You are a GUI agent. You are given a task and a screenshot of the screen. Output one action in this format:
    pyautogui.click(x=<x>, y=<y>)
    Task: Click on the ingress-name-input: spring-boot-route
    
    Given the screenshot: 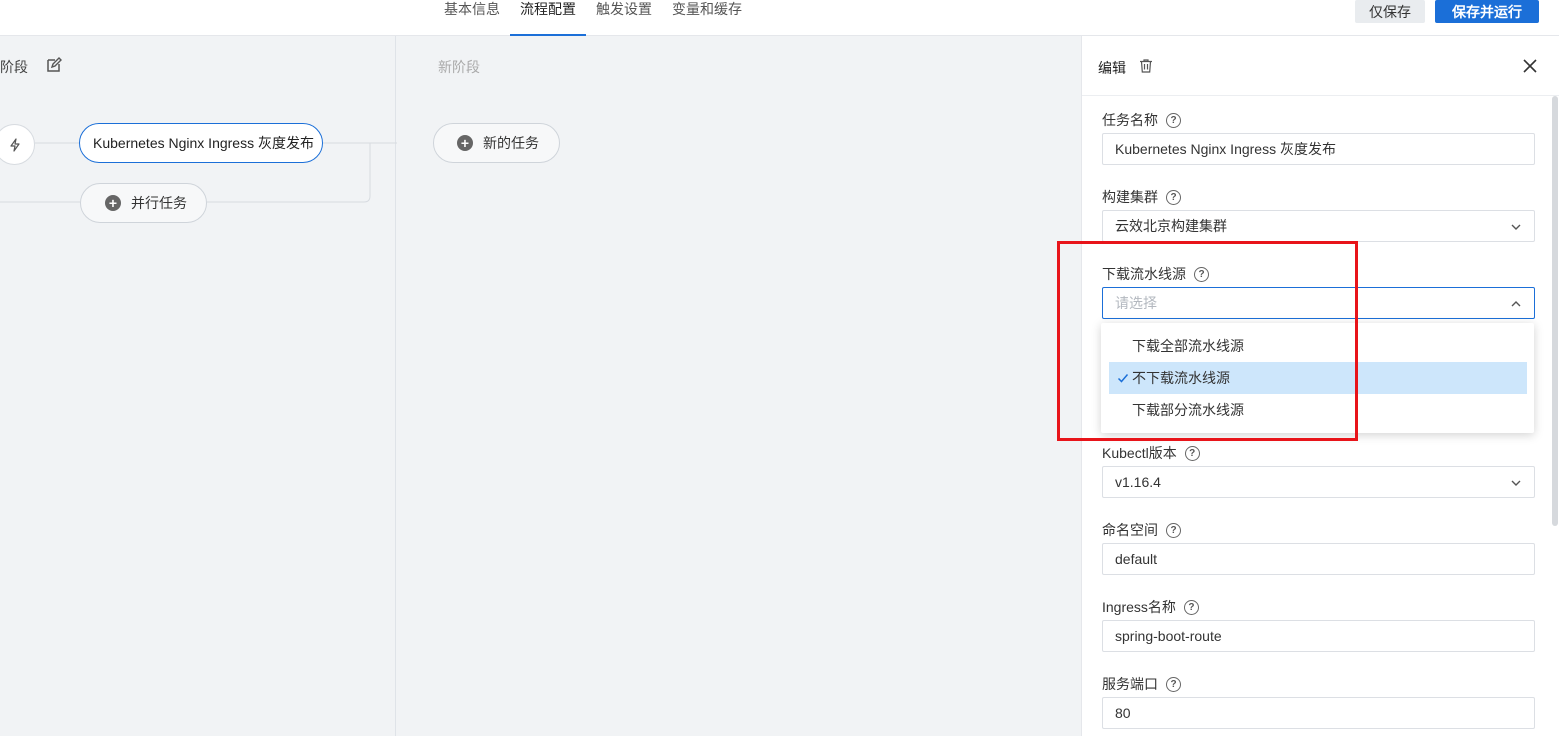 What is the action you would take?
    pyautogui.click(x=1318, y=636)
    